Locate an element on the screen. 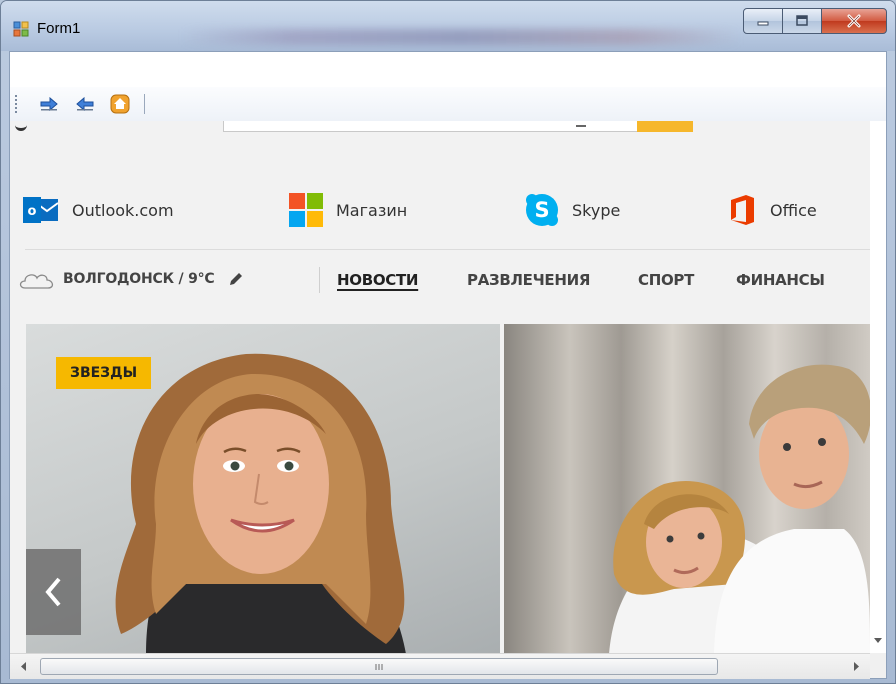 The height and width of the screenshot is (684, 896). section-divider is located at coordinates (447, 249).